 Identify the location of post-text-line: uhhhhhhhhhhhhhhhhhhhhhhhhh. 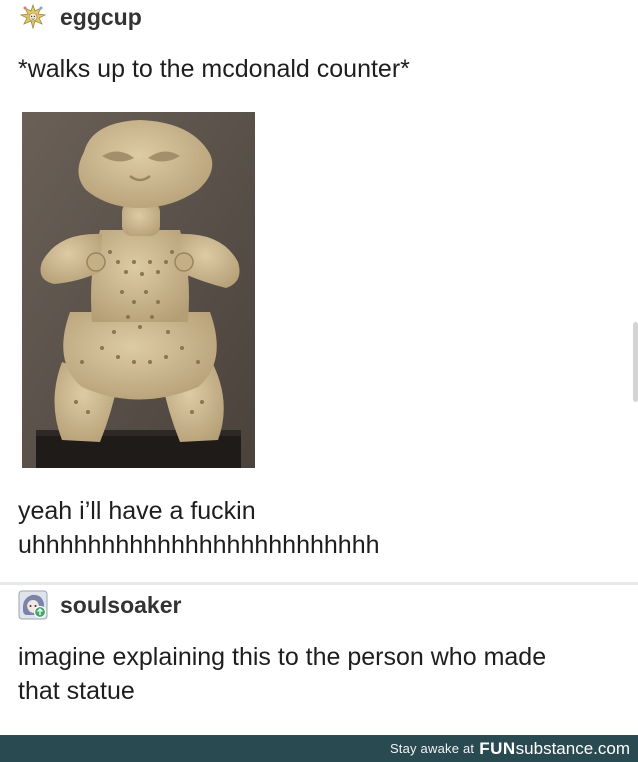
(199, 545).